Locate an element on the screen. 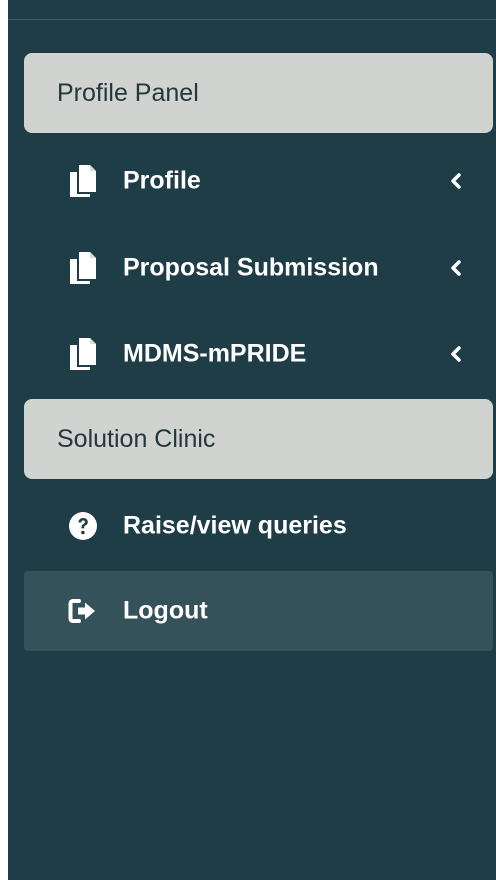  sidebar-item-raise-view-queries: Raise/view queries is located at coordinates (258, 526).